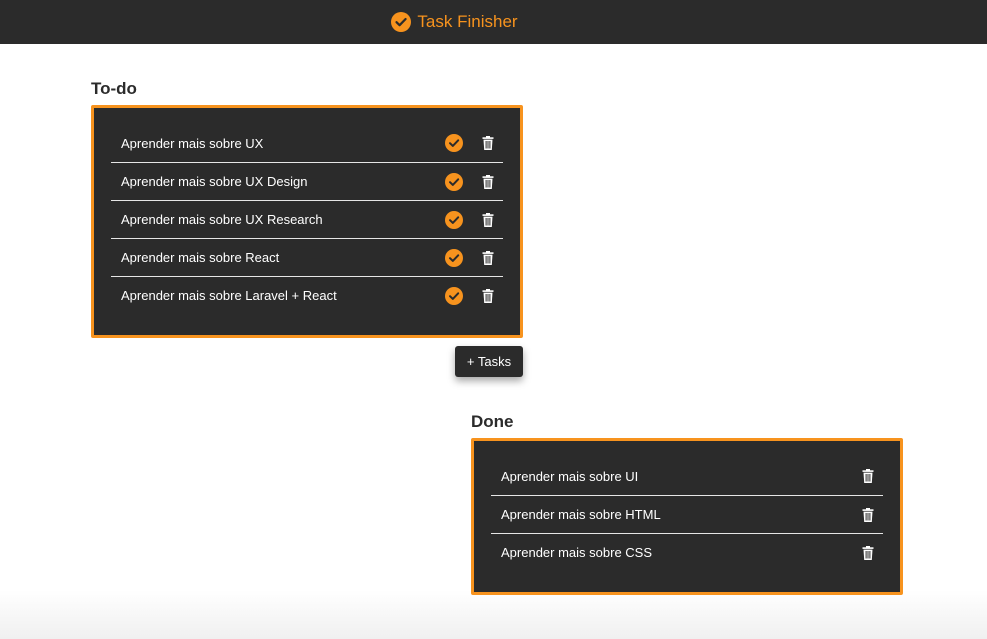  Describe the element at coordinates (307, 257) in the screenshot. I see `task-row: Aprender mais sobre React` at that location.